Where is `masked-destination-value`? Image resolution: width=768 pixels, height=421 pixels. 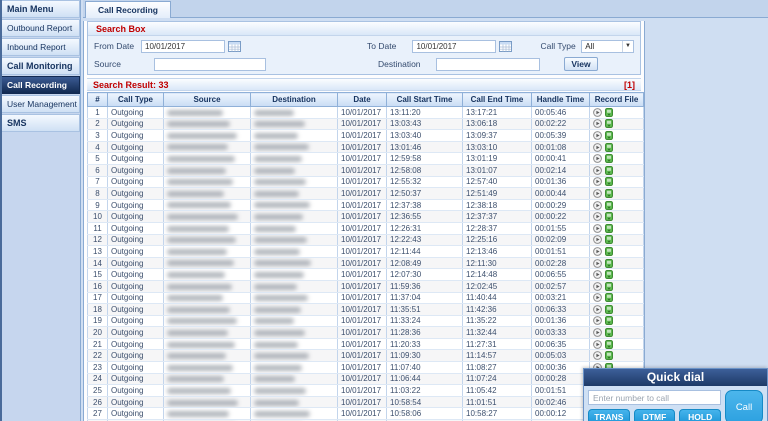 masked-destination-value is located at coordinates (277, 251).